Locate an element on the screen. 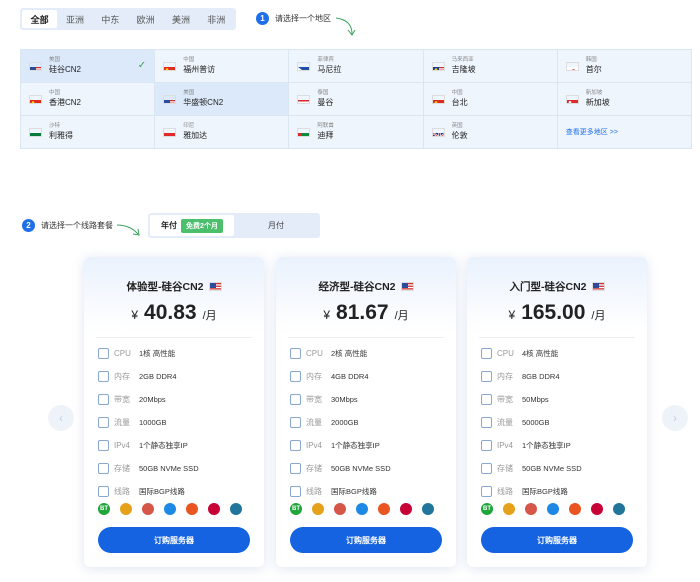 The height and width of the screenshot is (582, 700). location-text: 泰国 曼谷 is located at coordinates (325, 99).